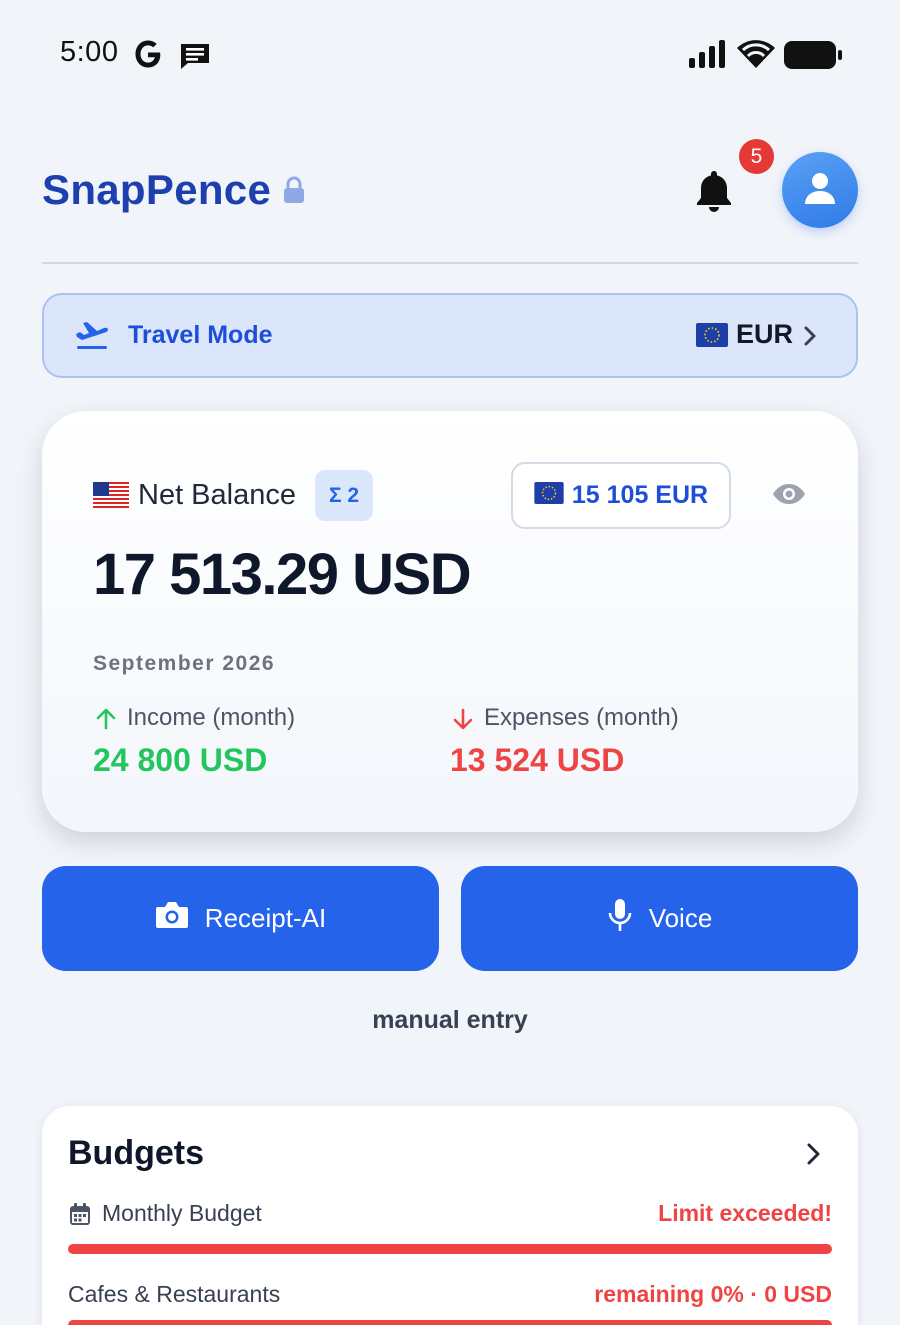 The height and width of the screenshot is (1325, 900). What do you see at coordinates (813, 57) in the screenshot?
I see `battery-icon` at bounding box center [813, 57].